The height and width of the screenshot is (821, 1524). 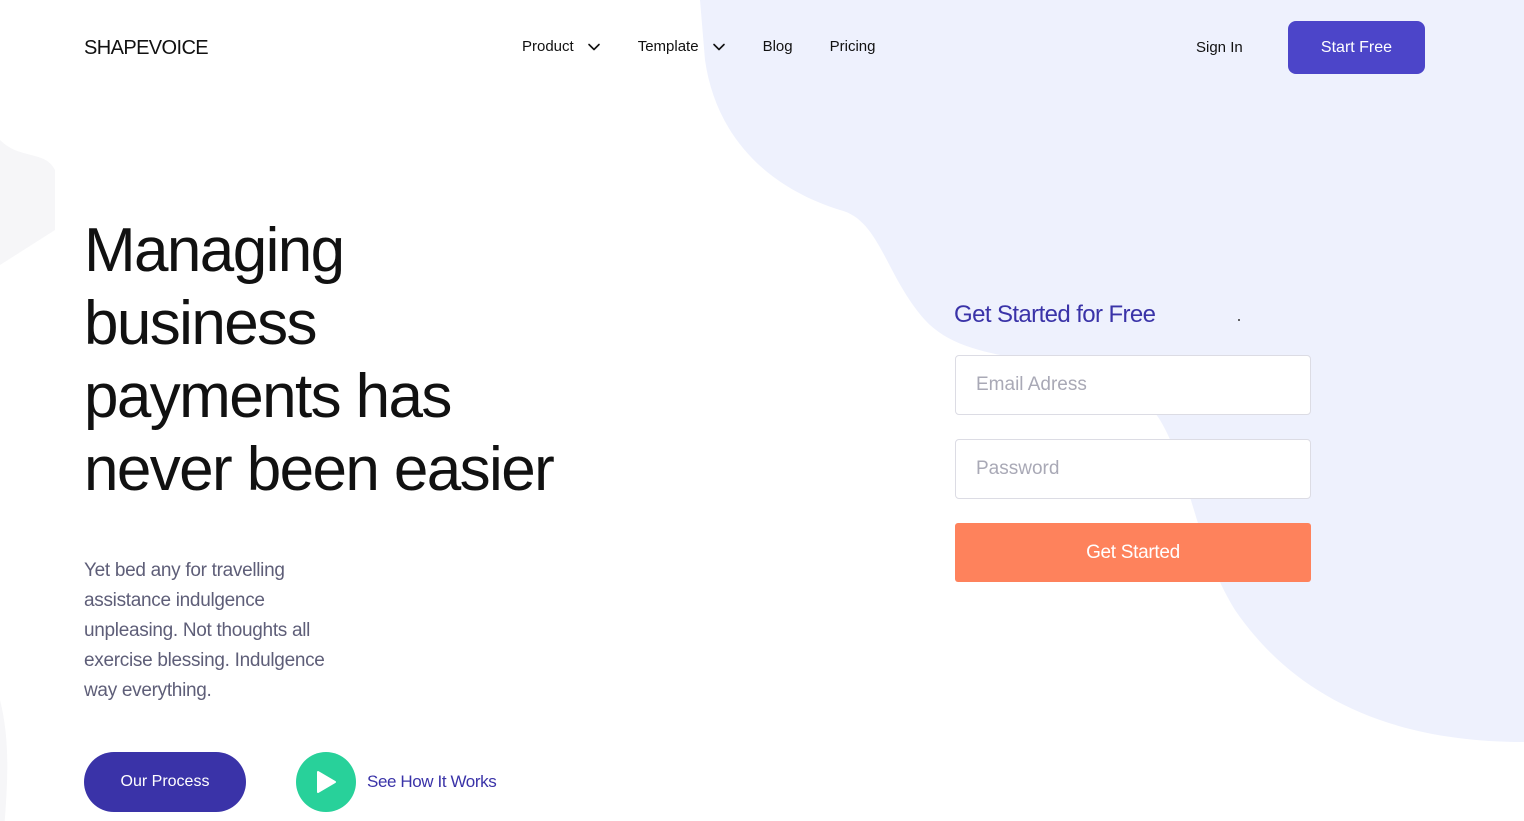 I want to click on nav-item-pricing: Pricing, so click(x=853, y=46).